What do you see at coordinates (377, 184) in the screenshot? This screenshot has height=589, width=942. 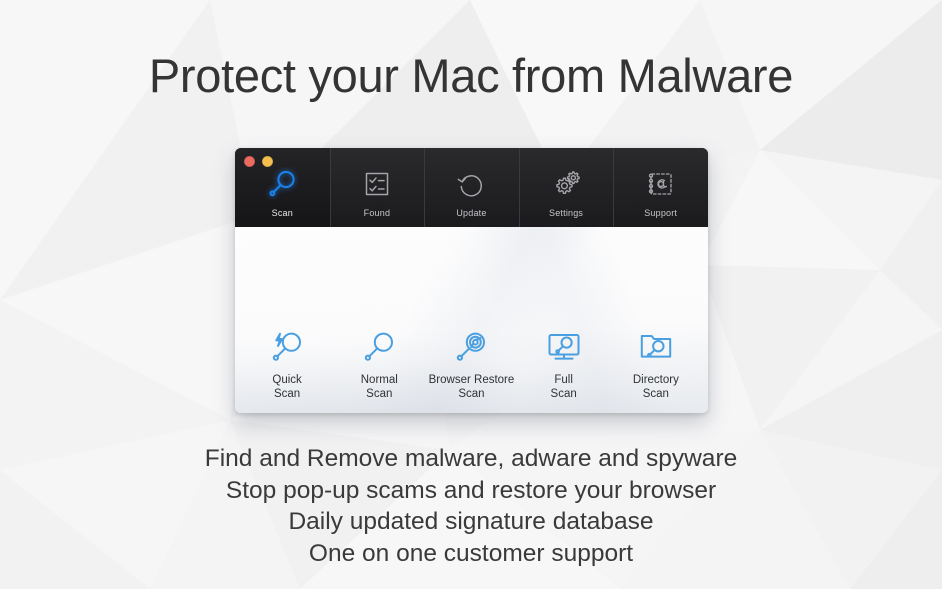 I see `checklist-icon` at bounding box center [377, 184].